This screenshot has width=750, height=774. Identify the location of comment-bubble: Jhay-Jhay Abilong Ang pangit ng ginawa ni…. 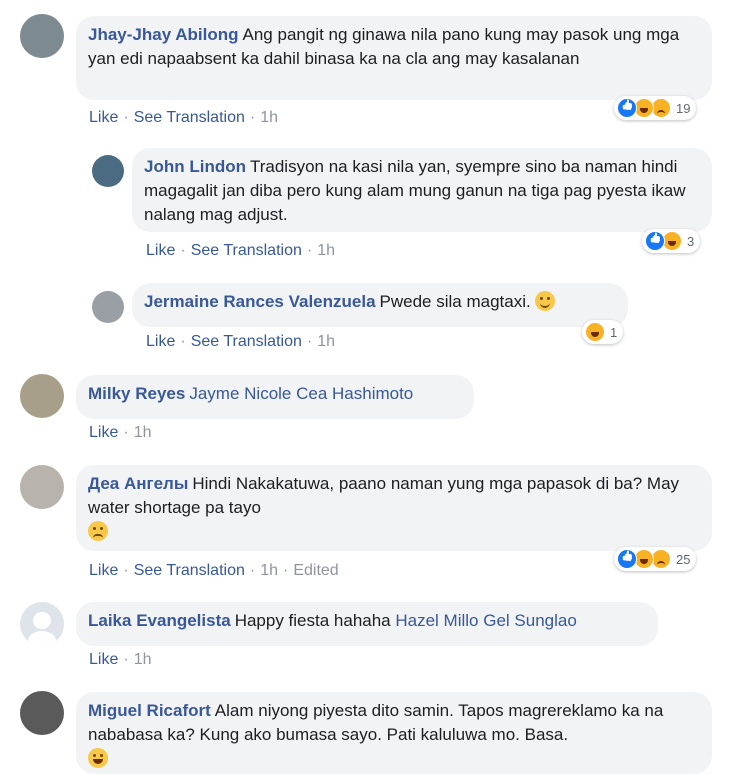
(394, 58).